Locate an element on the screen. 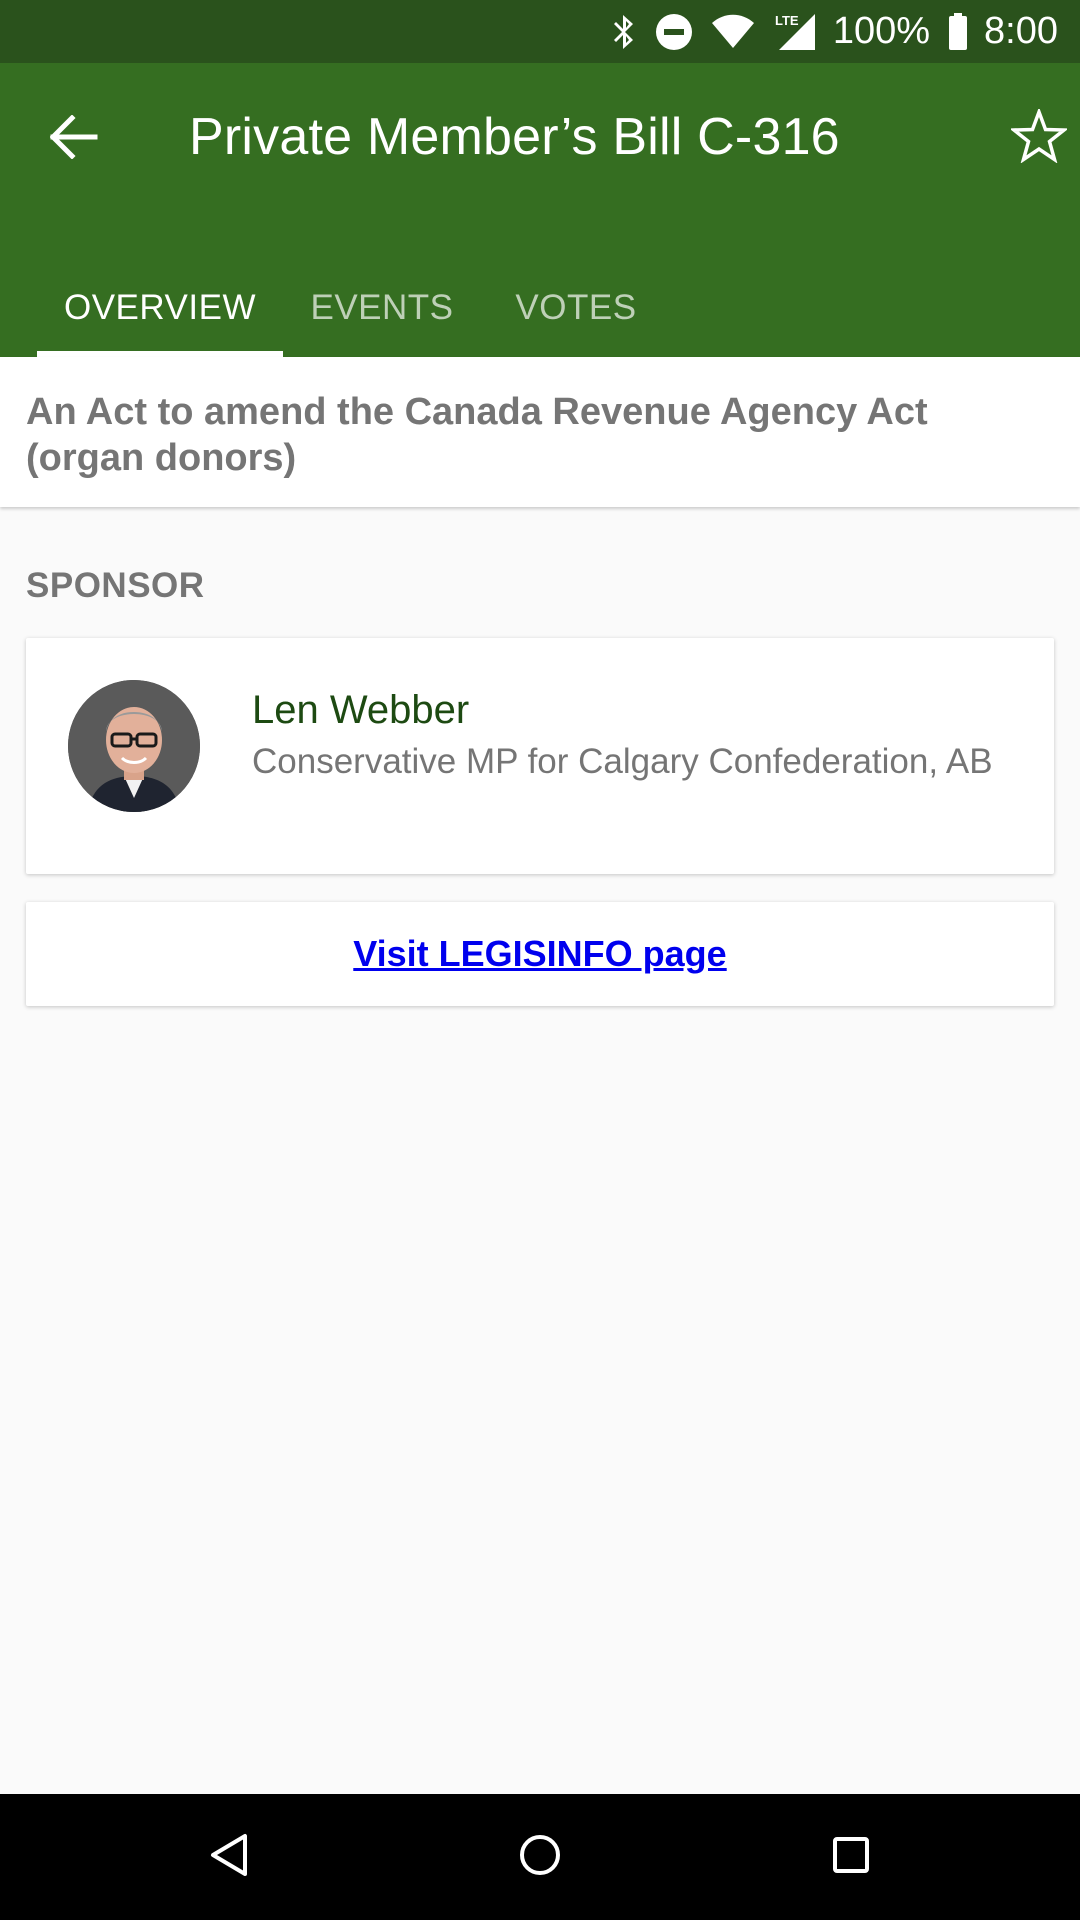 This screenshot has height=1920, width=1080. tab-bar: OVERVIEW EVENTS VOTES is located at coordinates (354, 308).